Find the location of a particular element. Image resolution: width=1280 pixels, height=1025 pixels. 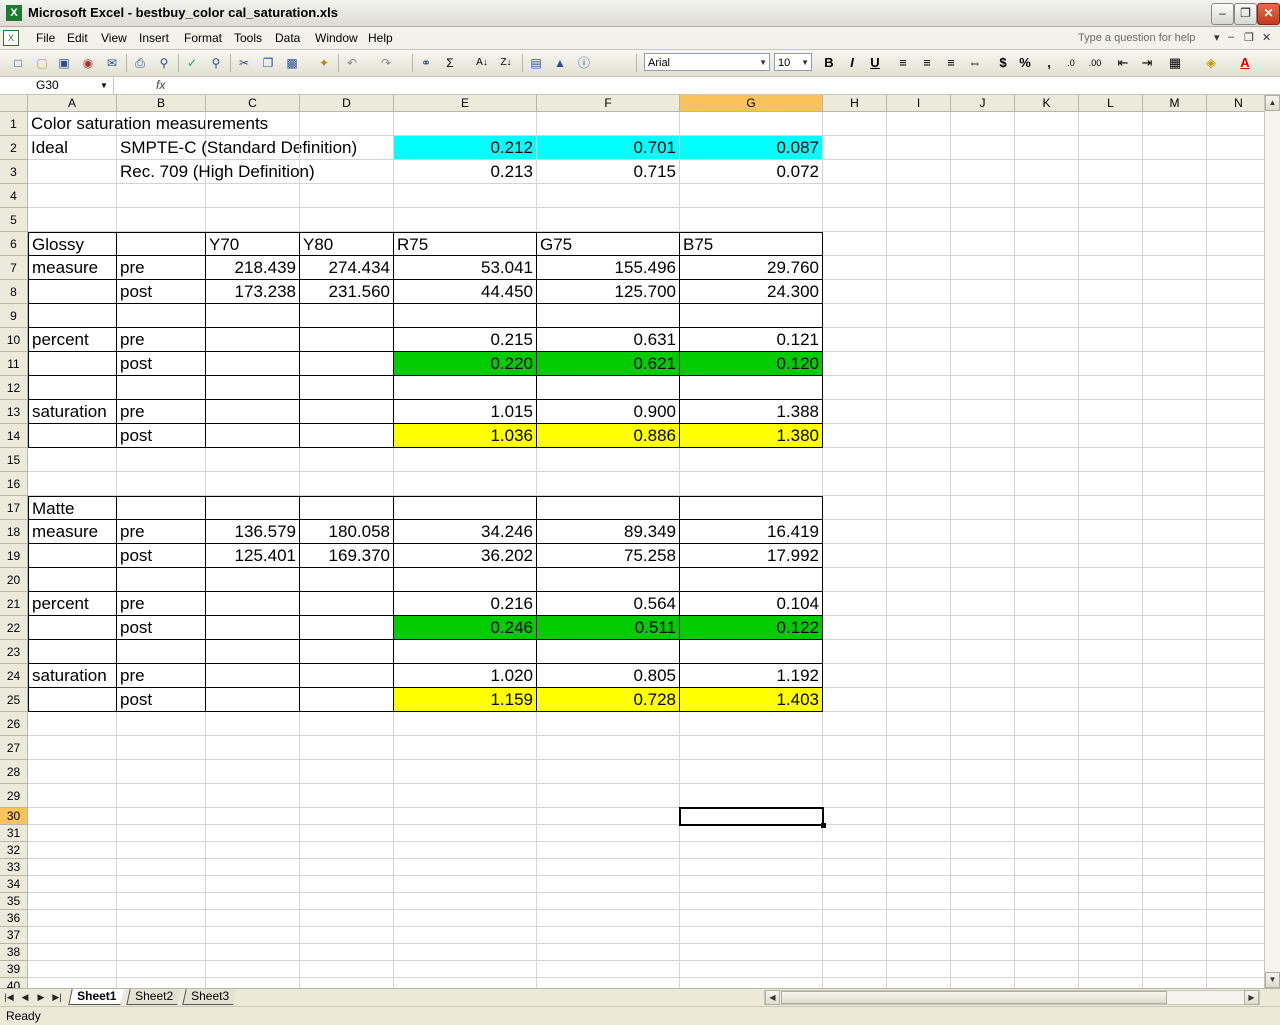

cell-h4 is located at coordinates (855, 196).